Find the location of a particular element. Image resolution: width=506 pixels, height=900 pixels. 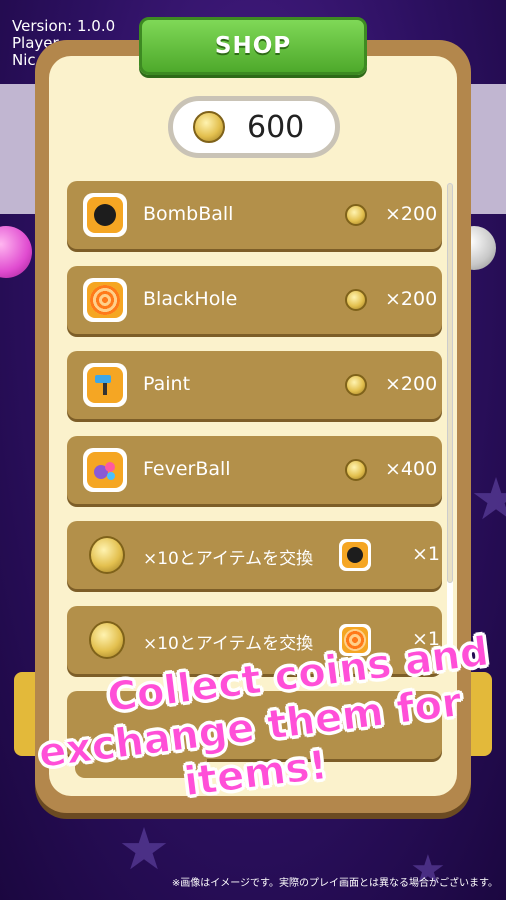

exchange-row: ×10とアイテムを交換 ×1 is located at coordinates (254, 555).